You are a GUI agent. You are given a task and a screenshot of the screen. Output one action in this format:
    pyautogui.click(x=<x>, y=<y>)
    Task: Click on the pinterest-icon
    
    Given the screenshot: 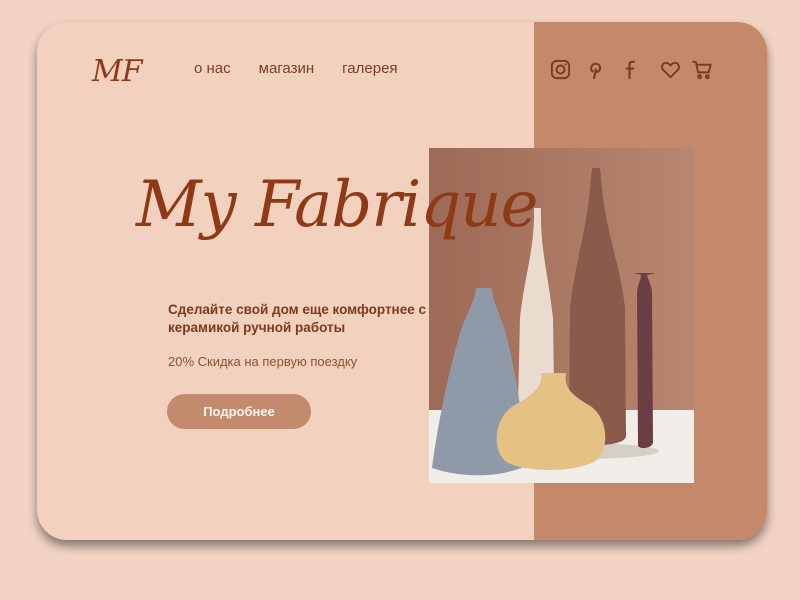 What is the action you would take?
    pyautogui.click(x=595, y=69)
    